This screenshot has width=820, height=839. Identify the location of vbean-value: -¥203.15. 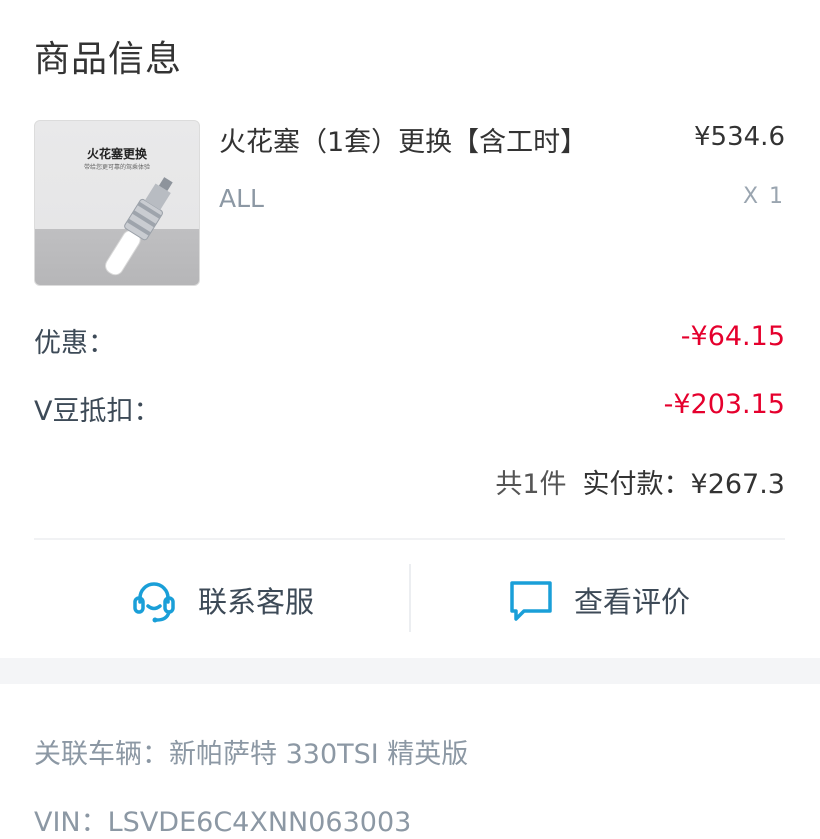
(724, 404).